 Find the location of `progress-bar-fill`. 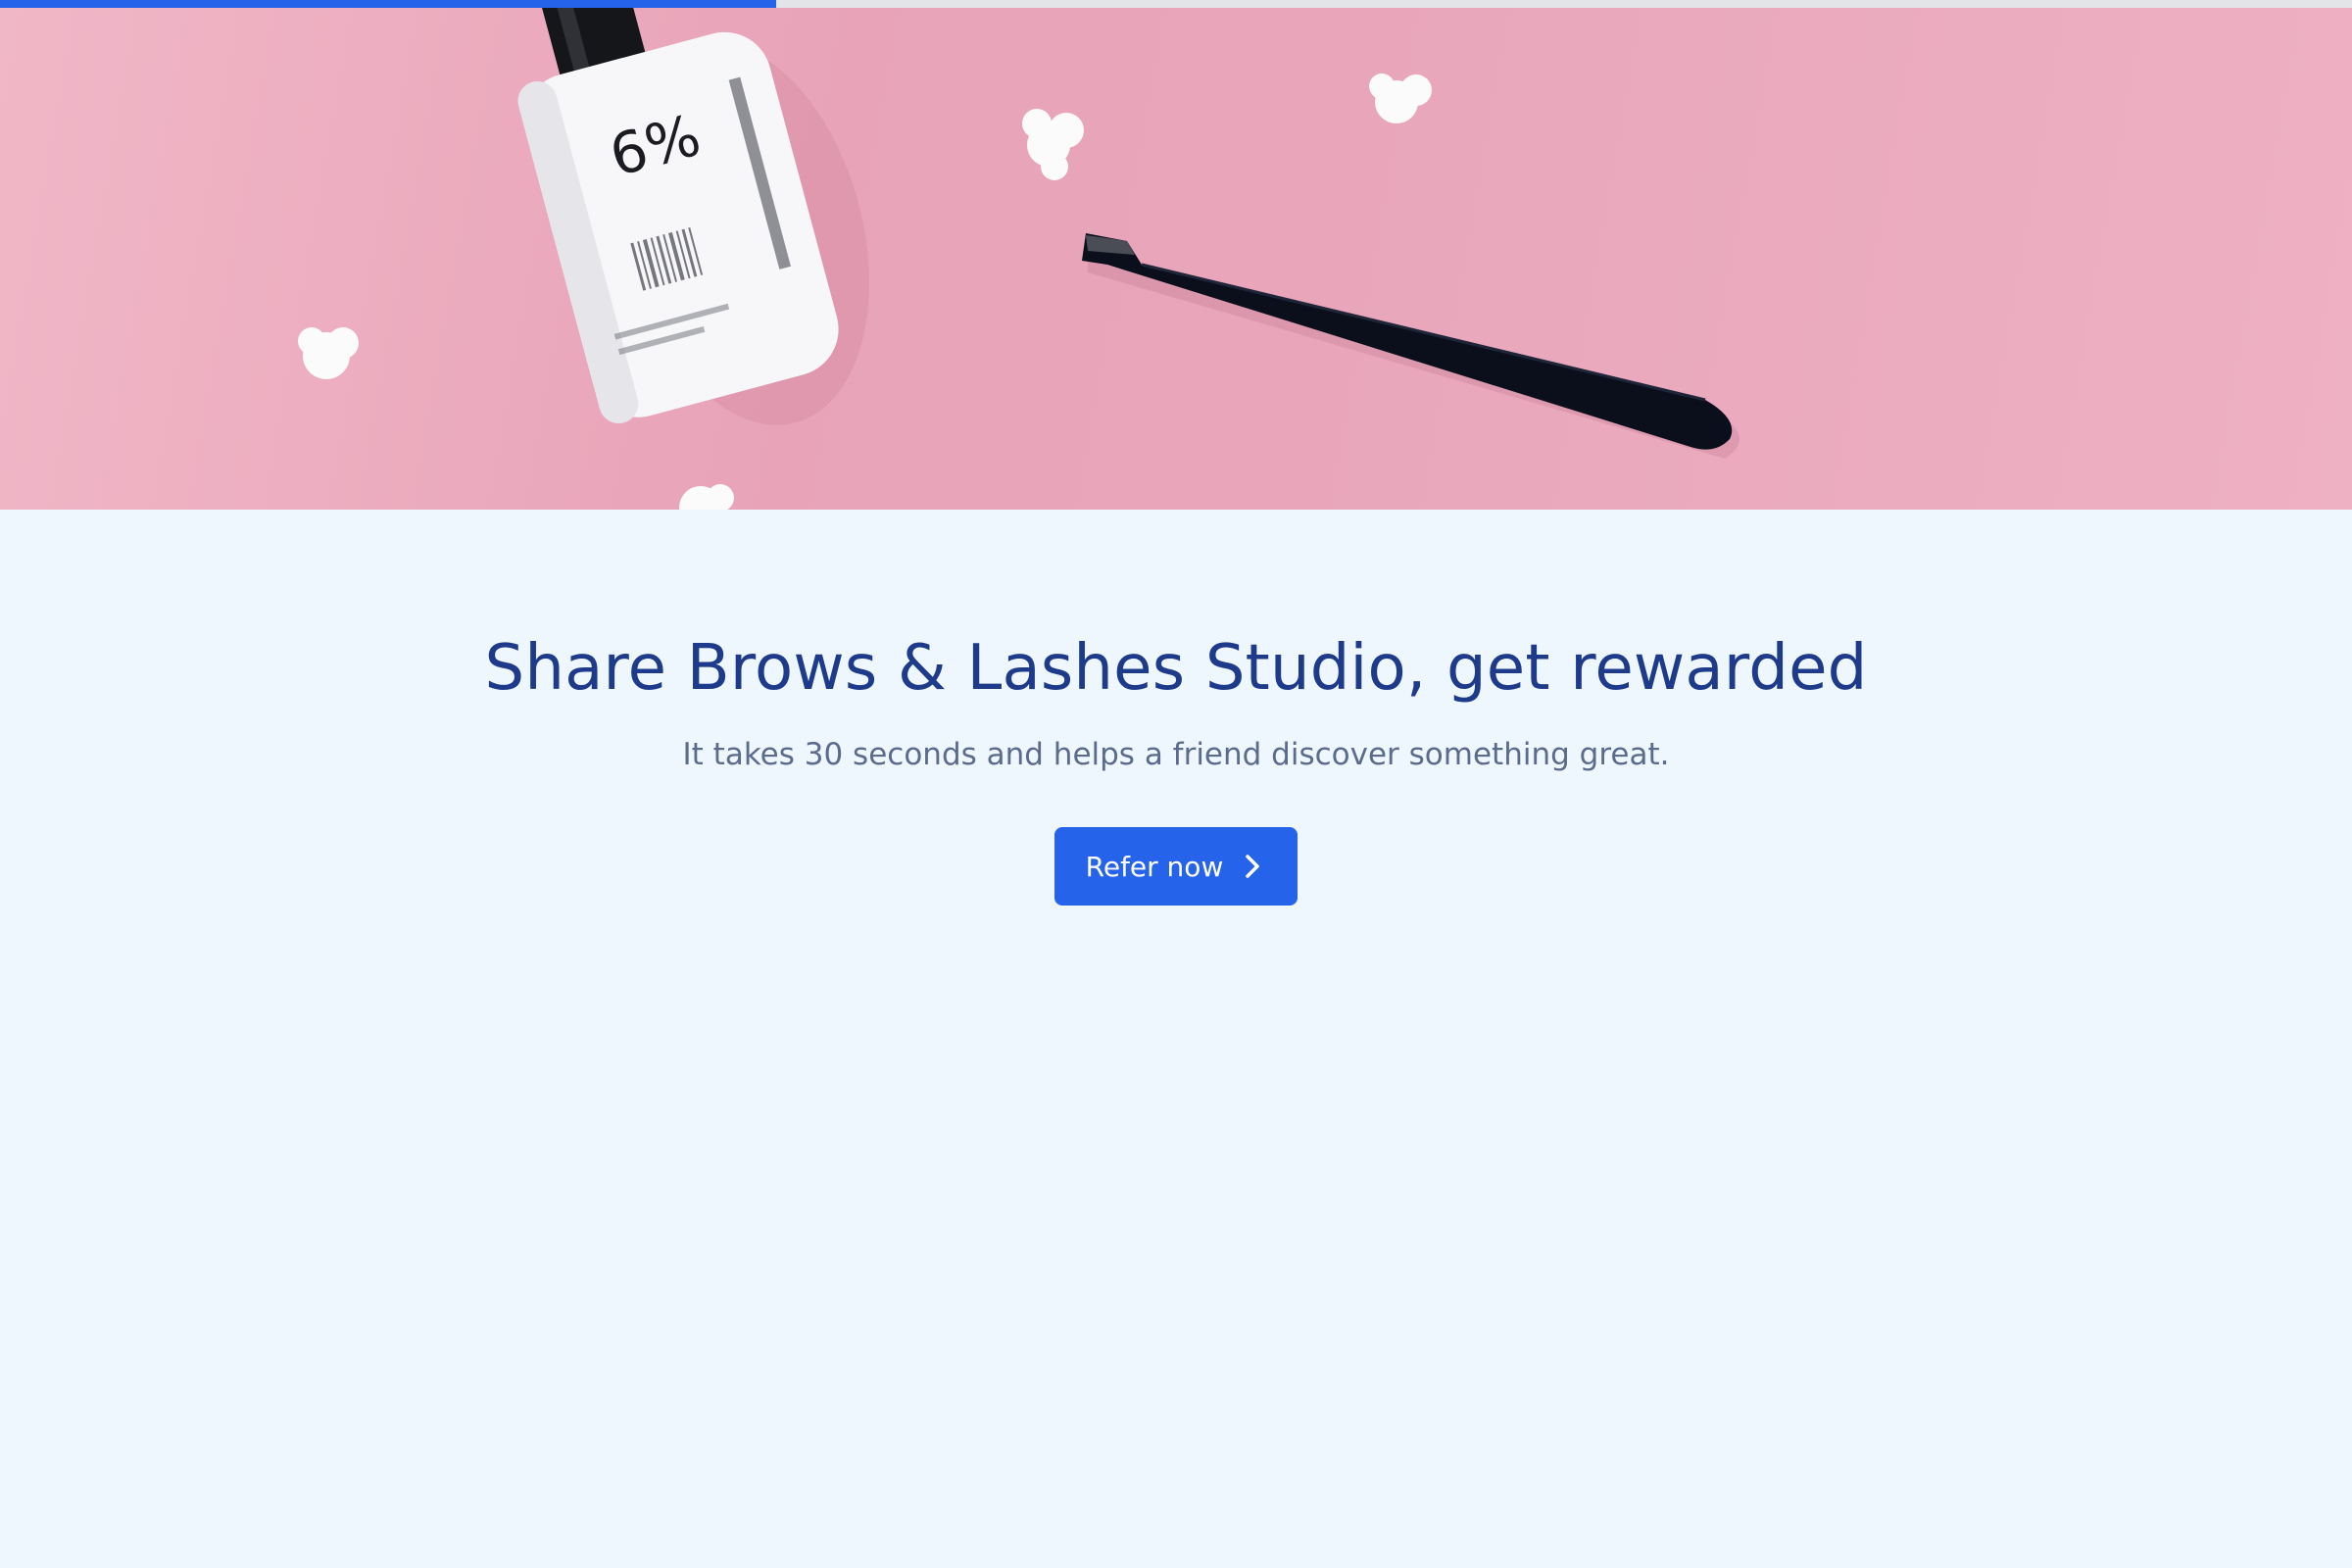

progress-bar-fill is located at coordinates (388, 4).